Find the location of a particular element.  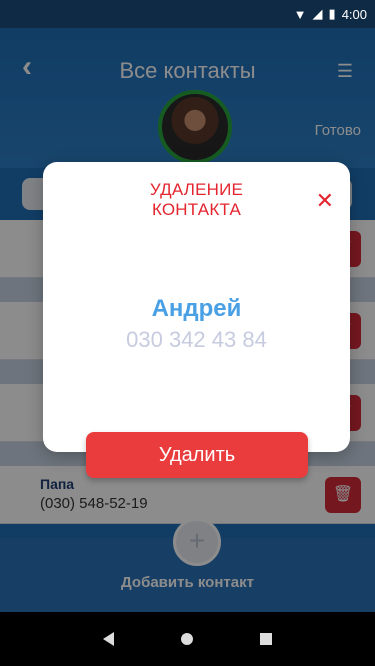

nav-back-icon is located at coordinates (109, 639).